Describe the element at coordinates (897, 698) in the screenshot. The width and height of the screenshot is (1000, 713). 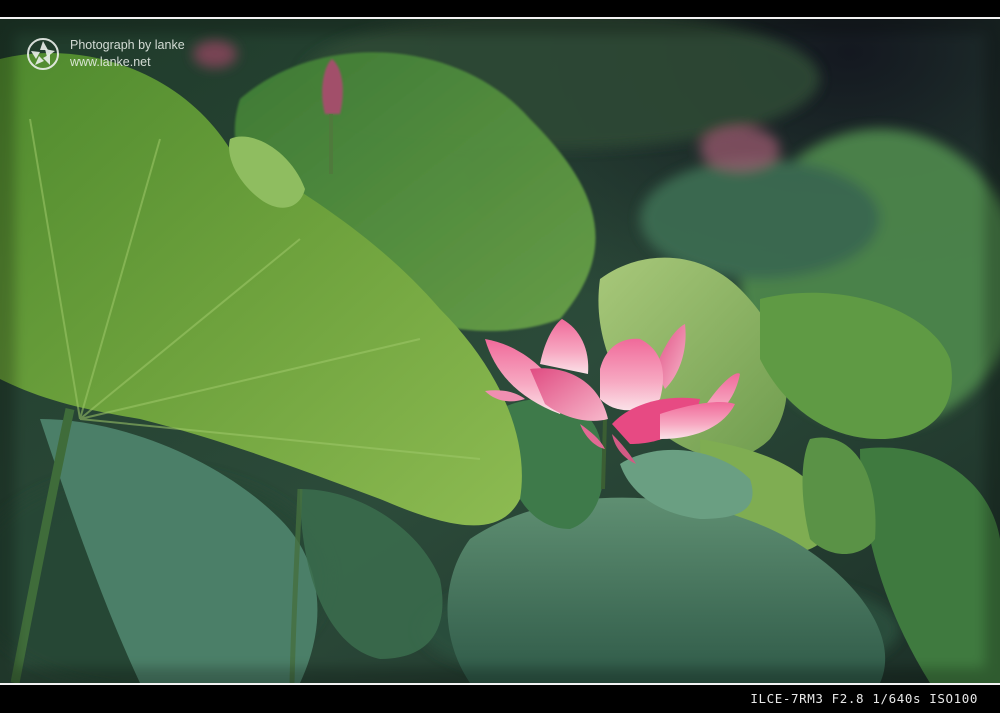
I see `exif-shutter: 1/640s` at that location.